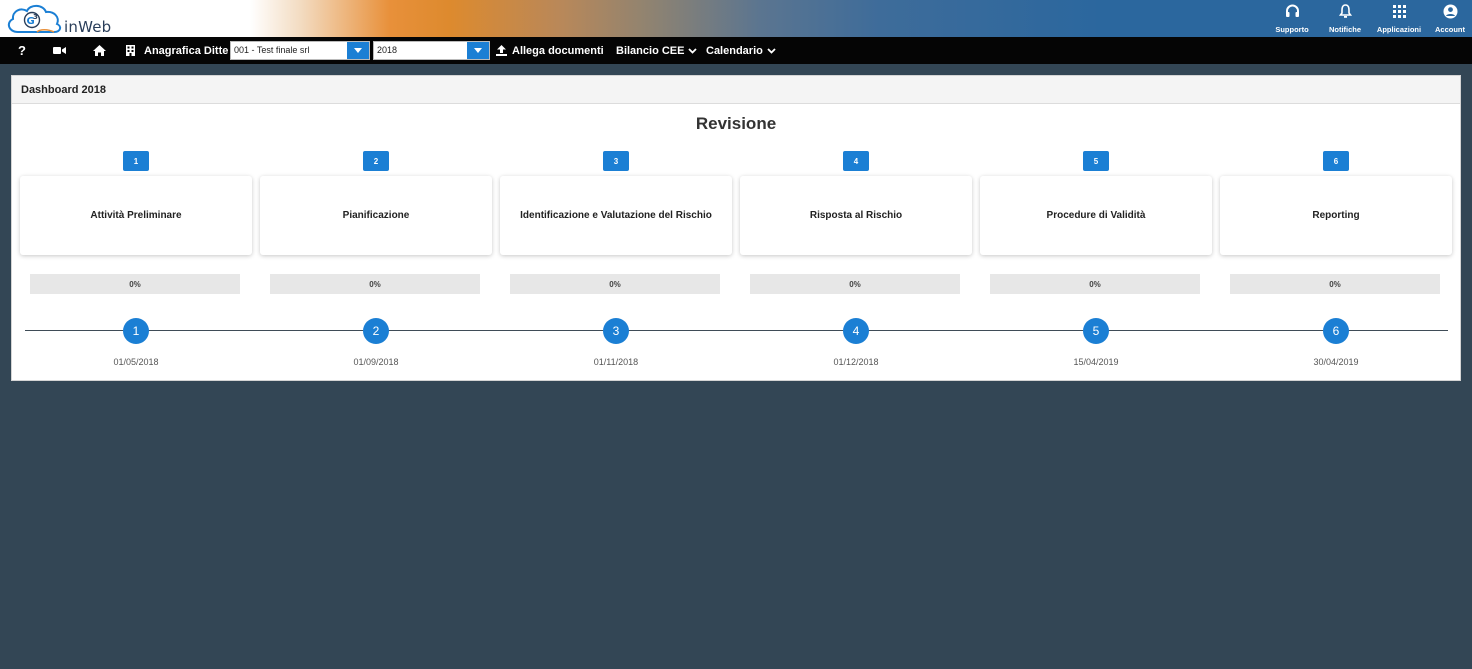 This screenshot has width=1472, height=669. Describe the element at coordinates (501, 50) in the screenshot. I see `upload-icon` at that location.